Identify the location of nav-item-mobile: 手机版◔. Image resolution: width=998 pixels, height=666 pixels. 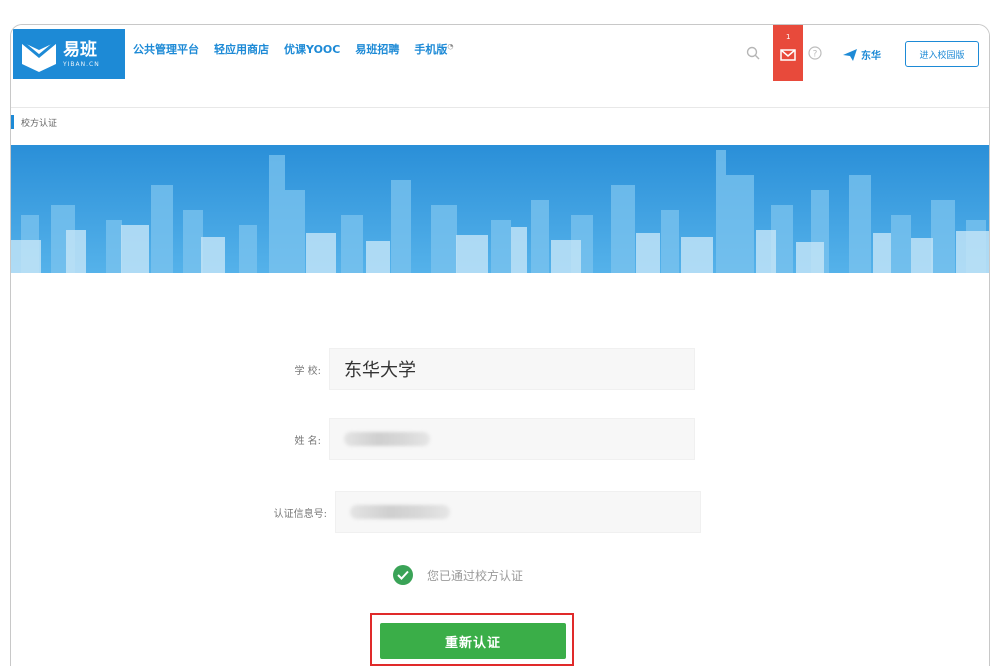
(433, 49).